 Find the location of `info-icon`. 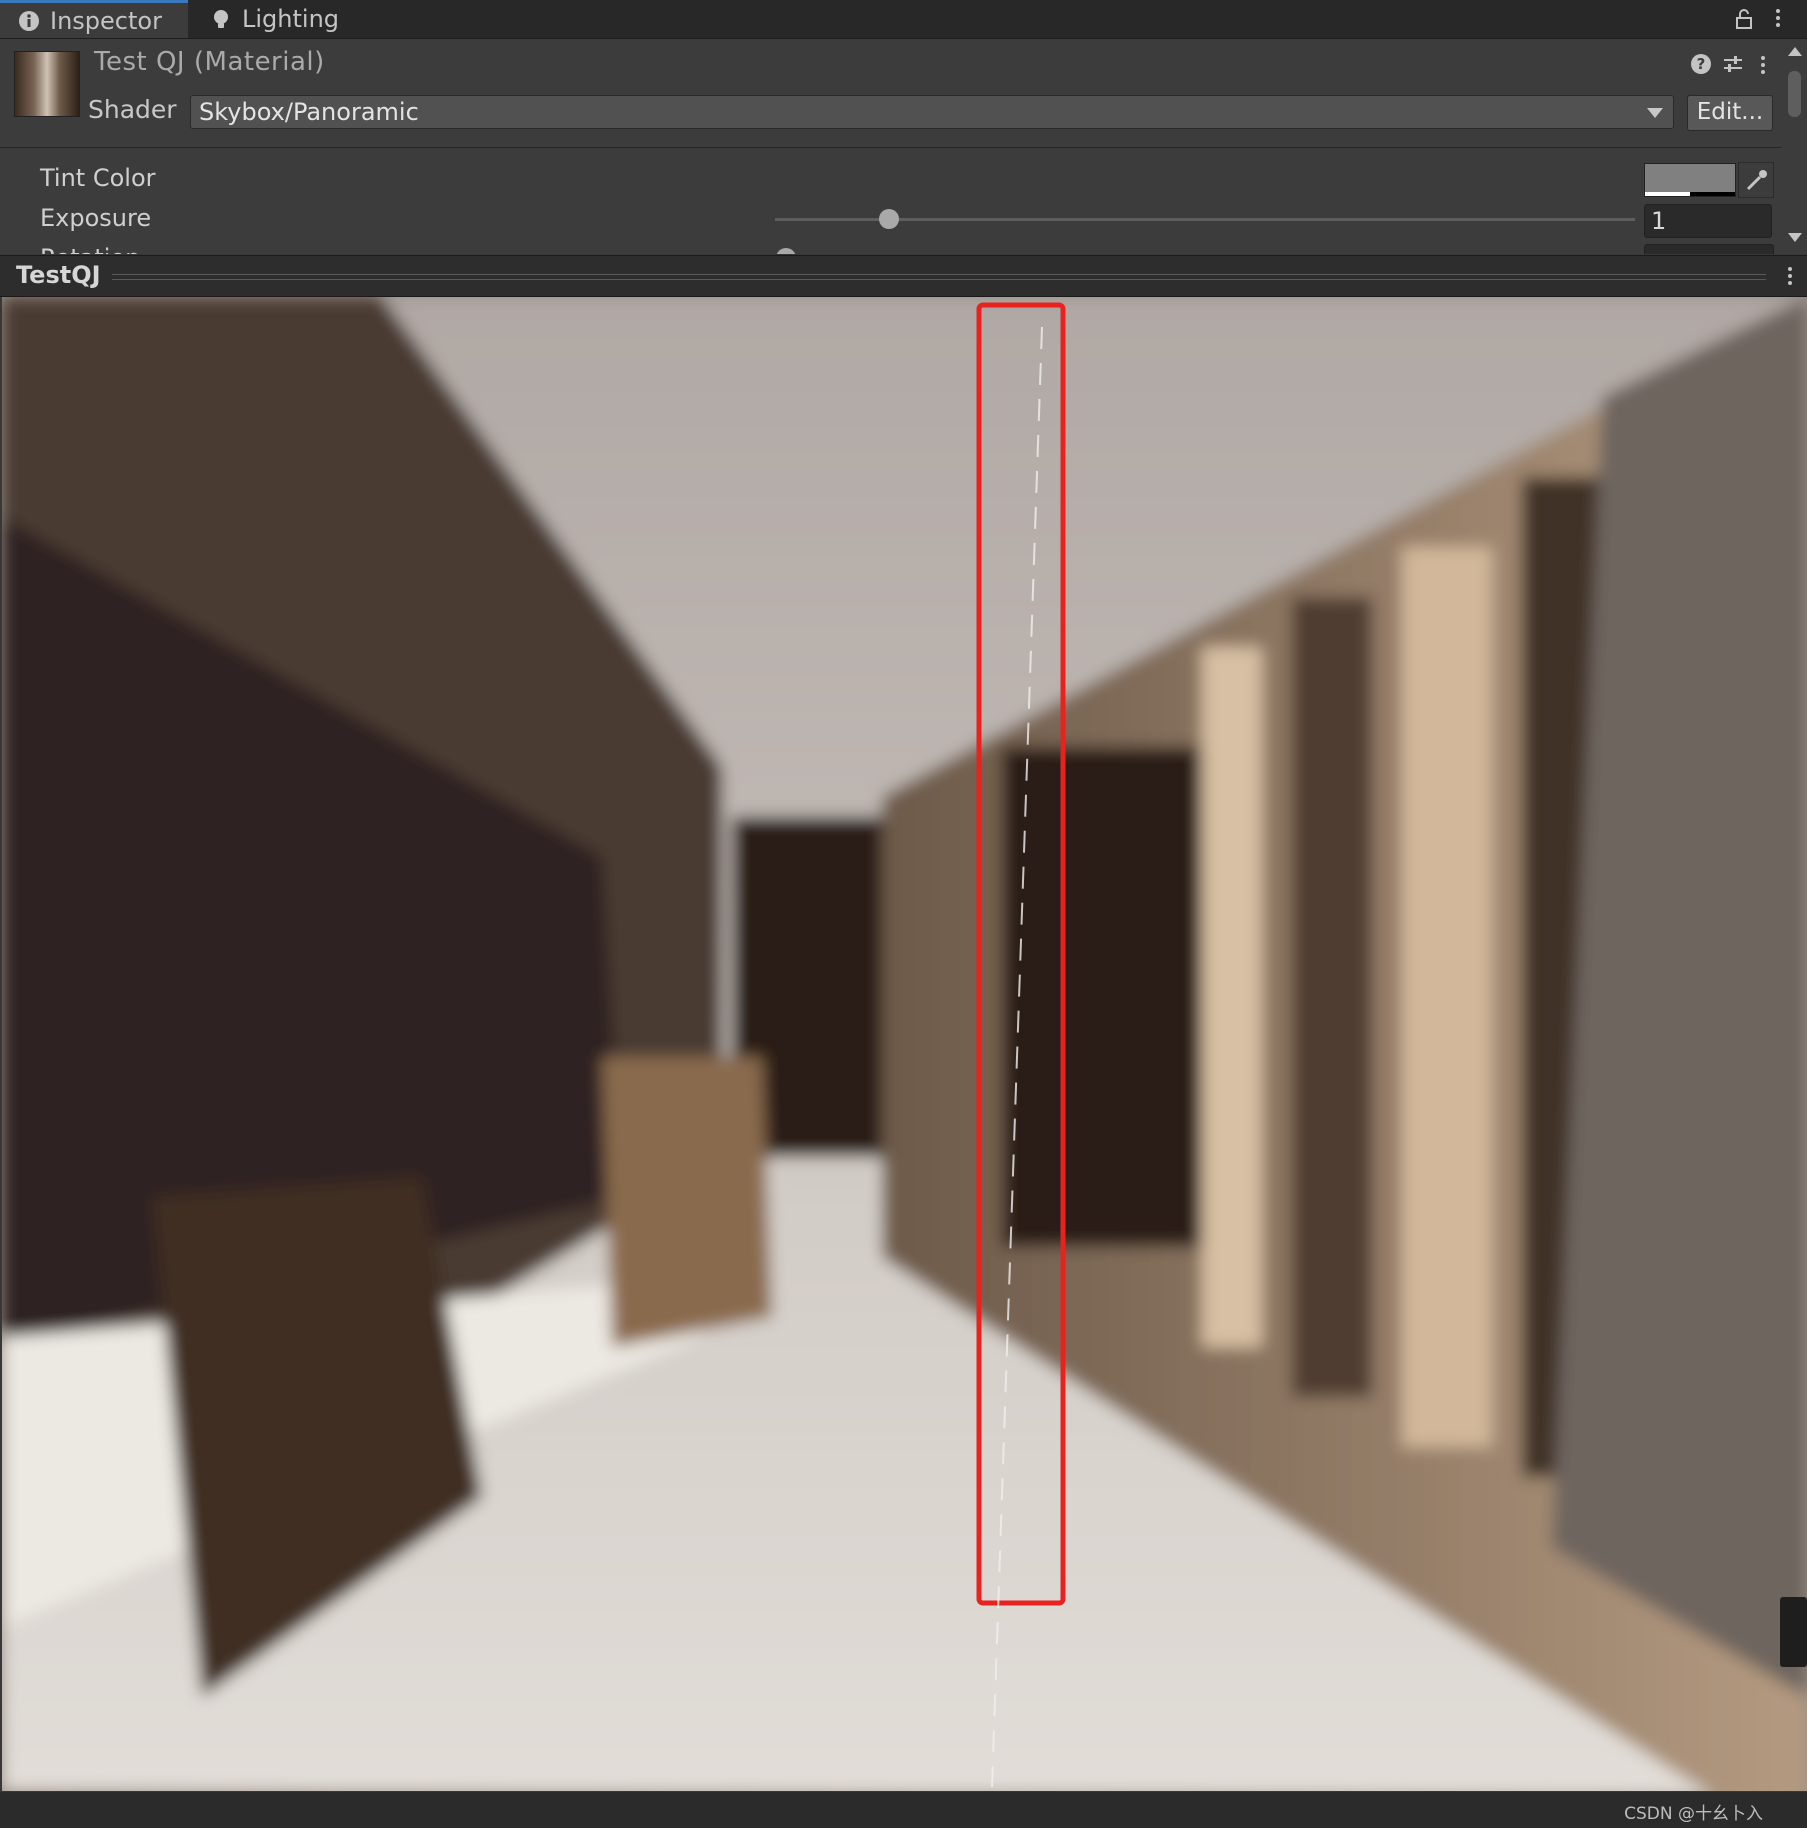

info-icon is located at coordinates (29, 21).